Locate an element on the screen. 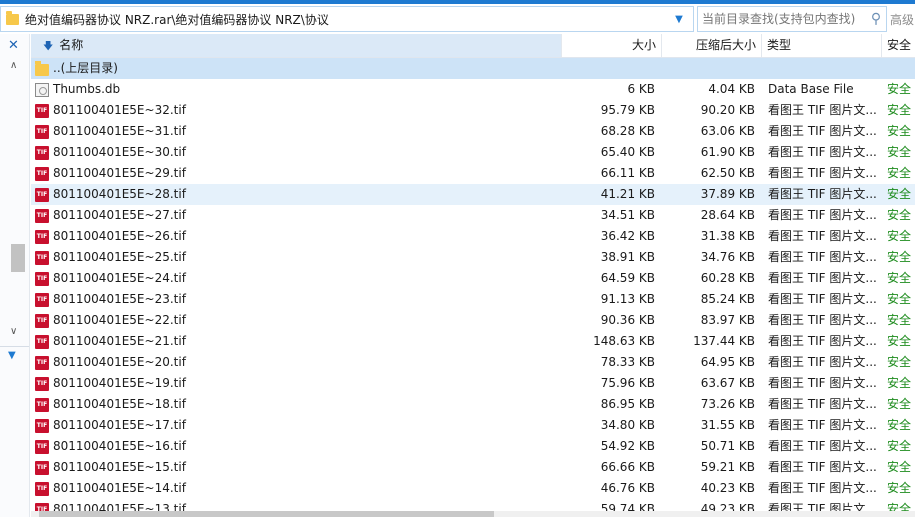  file-compressed-size: 34.76 KB is located at coordinates (727, 257).